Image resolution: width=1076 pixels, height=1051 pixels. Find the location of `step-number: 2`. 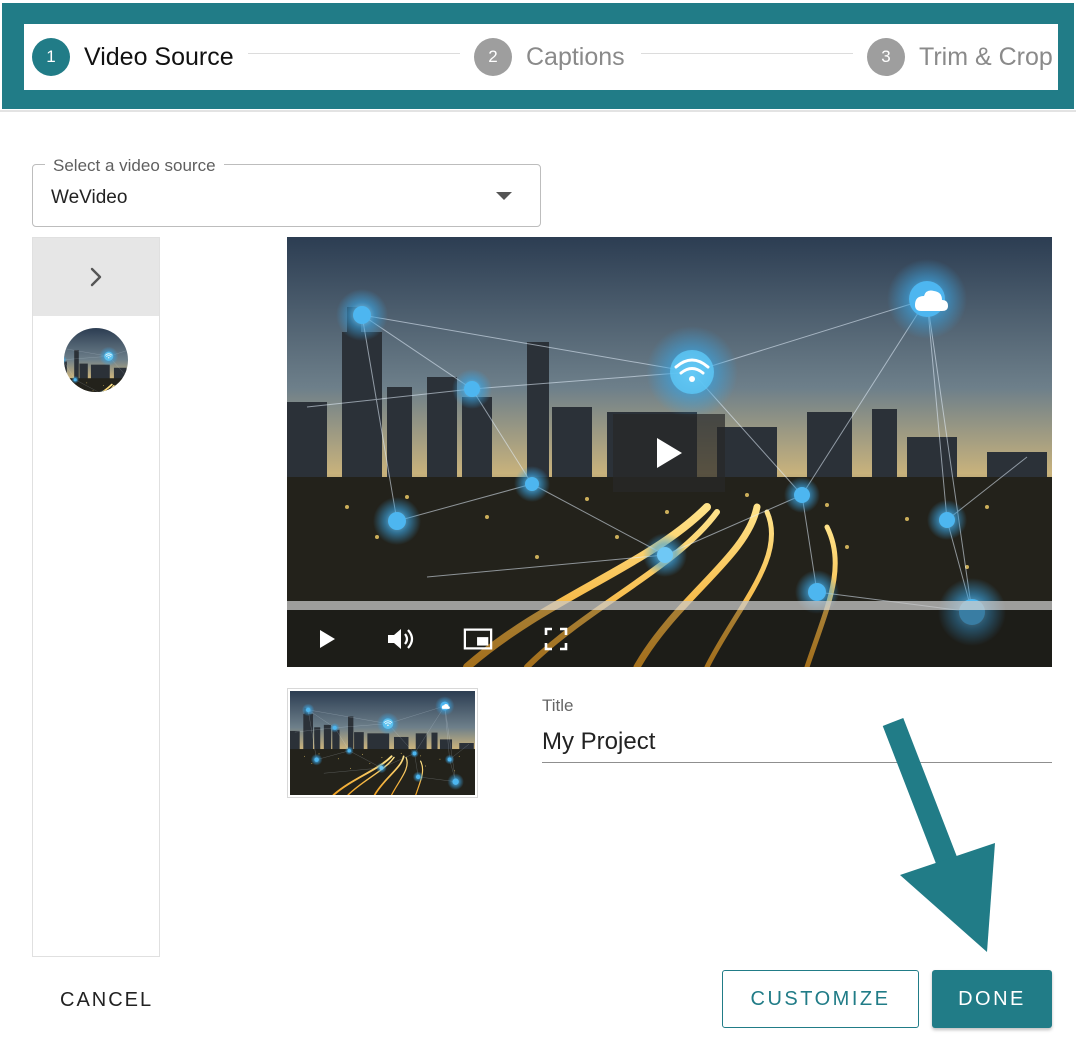

step-number: 2 is located at coordinates (493, 57).